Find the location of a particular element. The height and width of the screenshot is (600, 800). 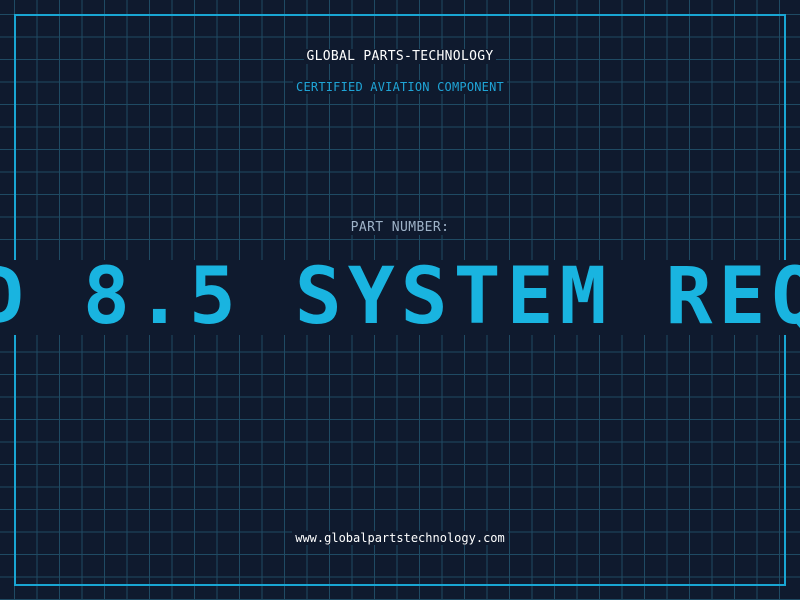

part-number-value: D 8.5 SYSTEM REQUIR is located at coordinates (400, 297).